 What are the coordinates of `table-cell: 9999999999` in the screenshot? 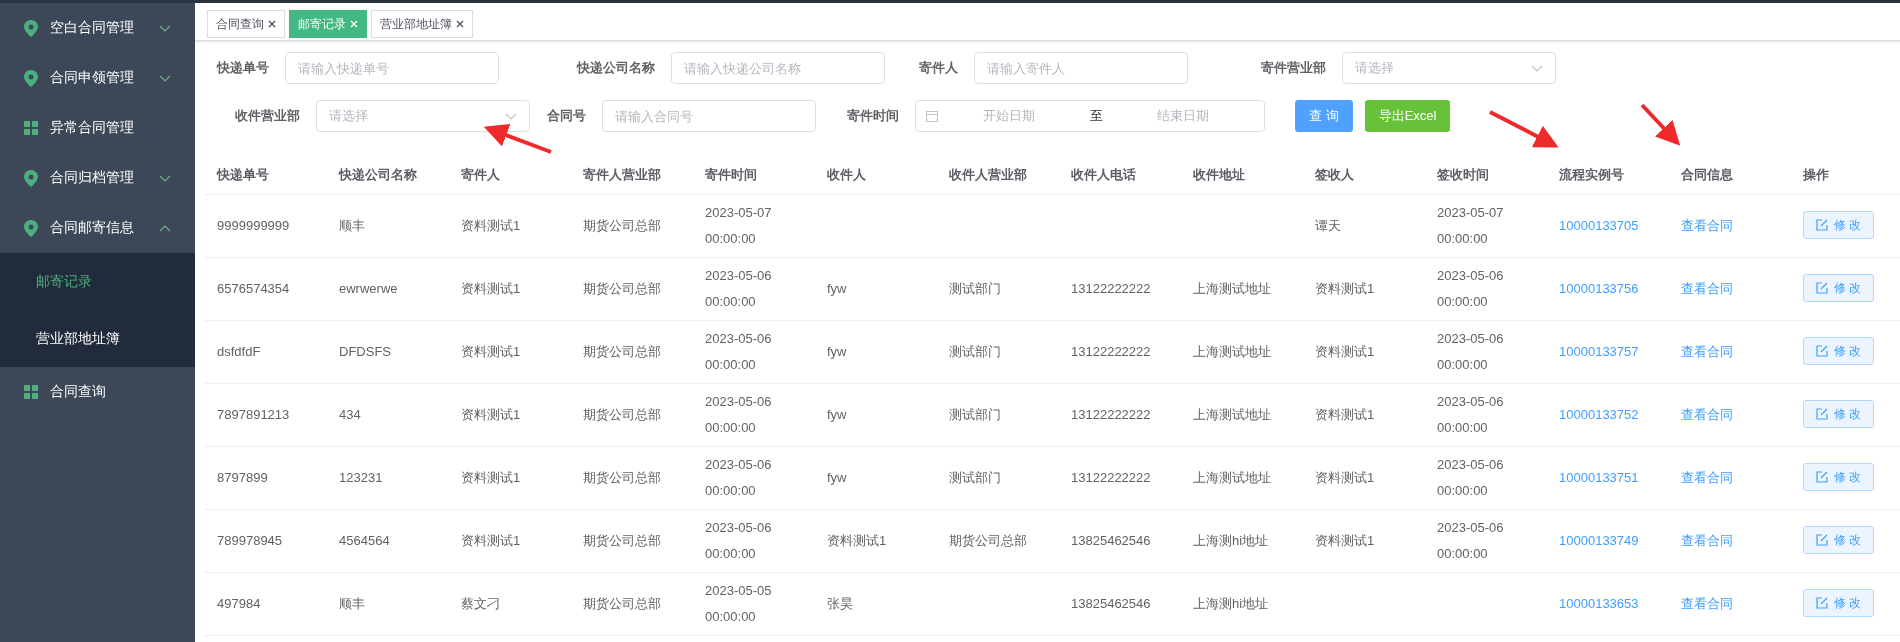 It's located at (266, 225).